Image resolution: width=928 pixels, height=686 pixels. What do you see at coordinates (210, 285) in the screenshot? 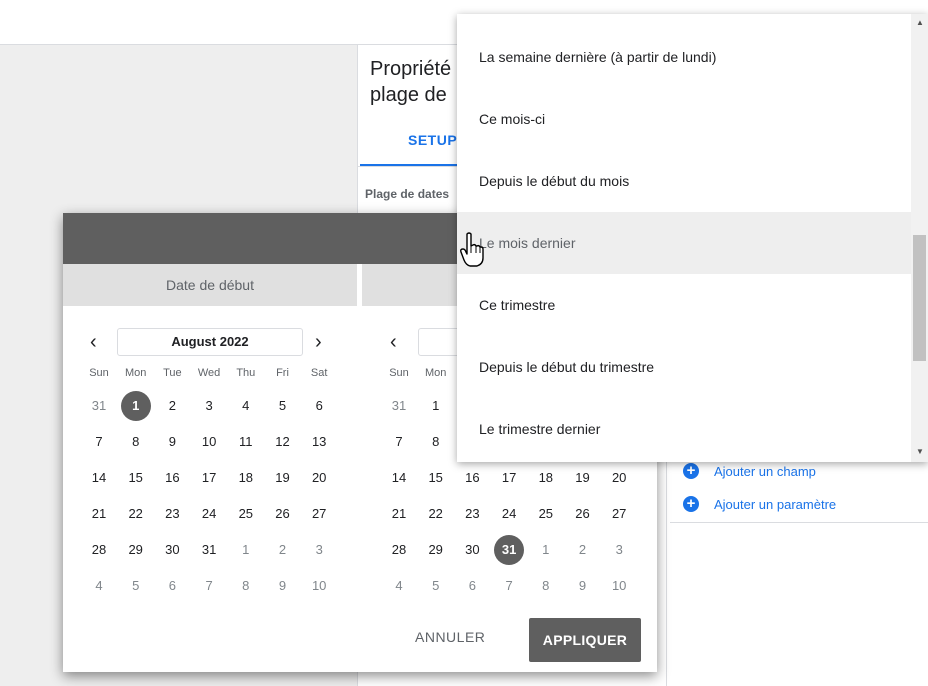
I see `start-date-header: Date de début` at bounding box center [210, 285].